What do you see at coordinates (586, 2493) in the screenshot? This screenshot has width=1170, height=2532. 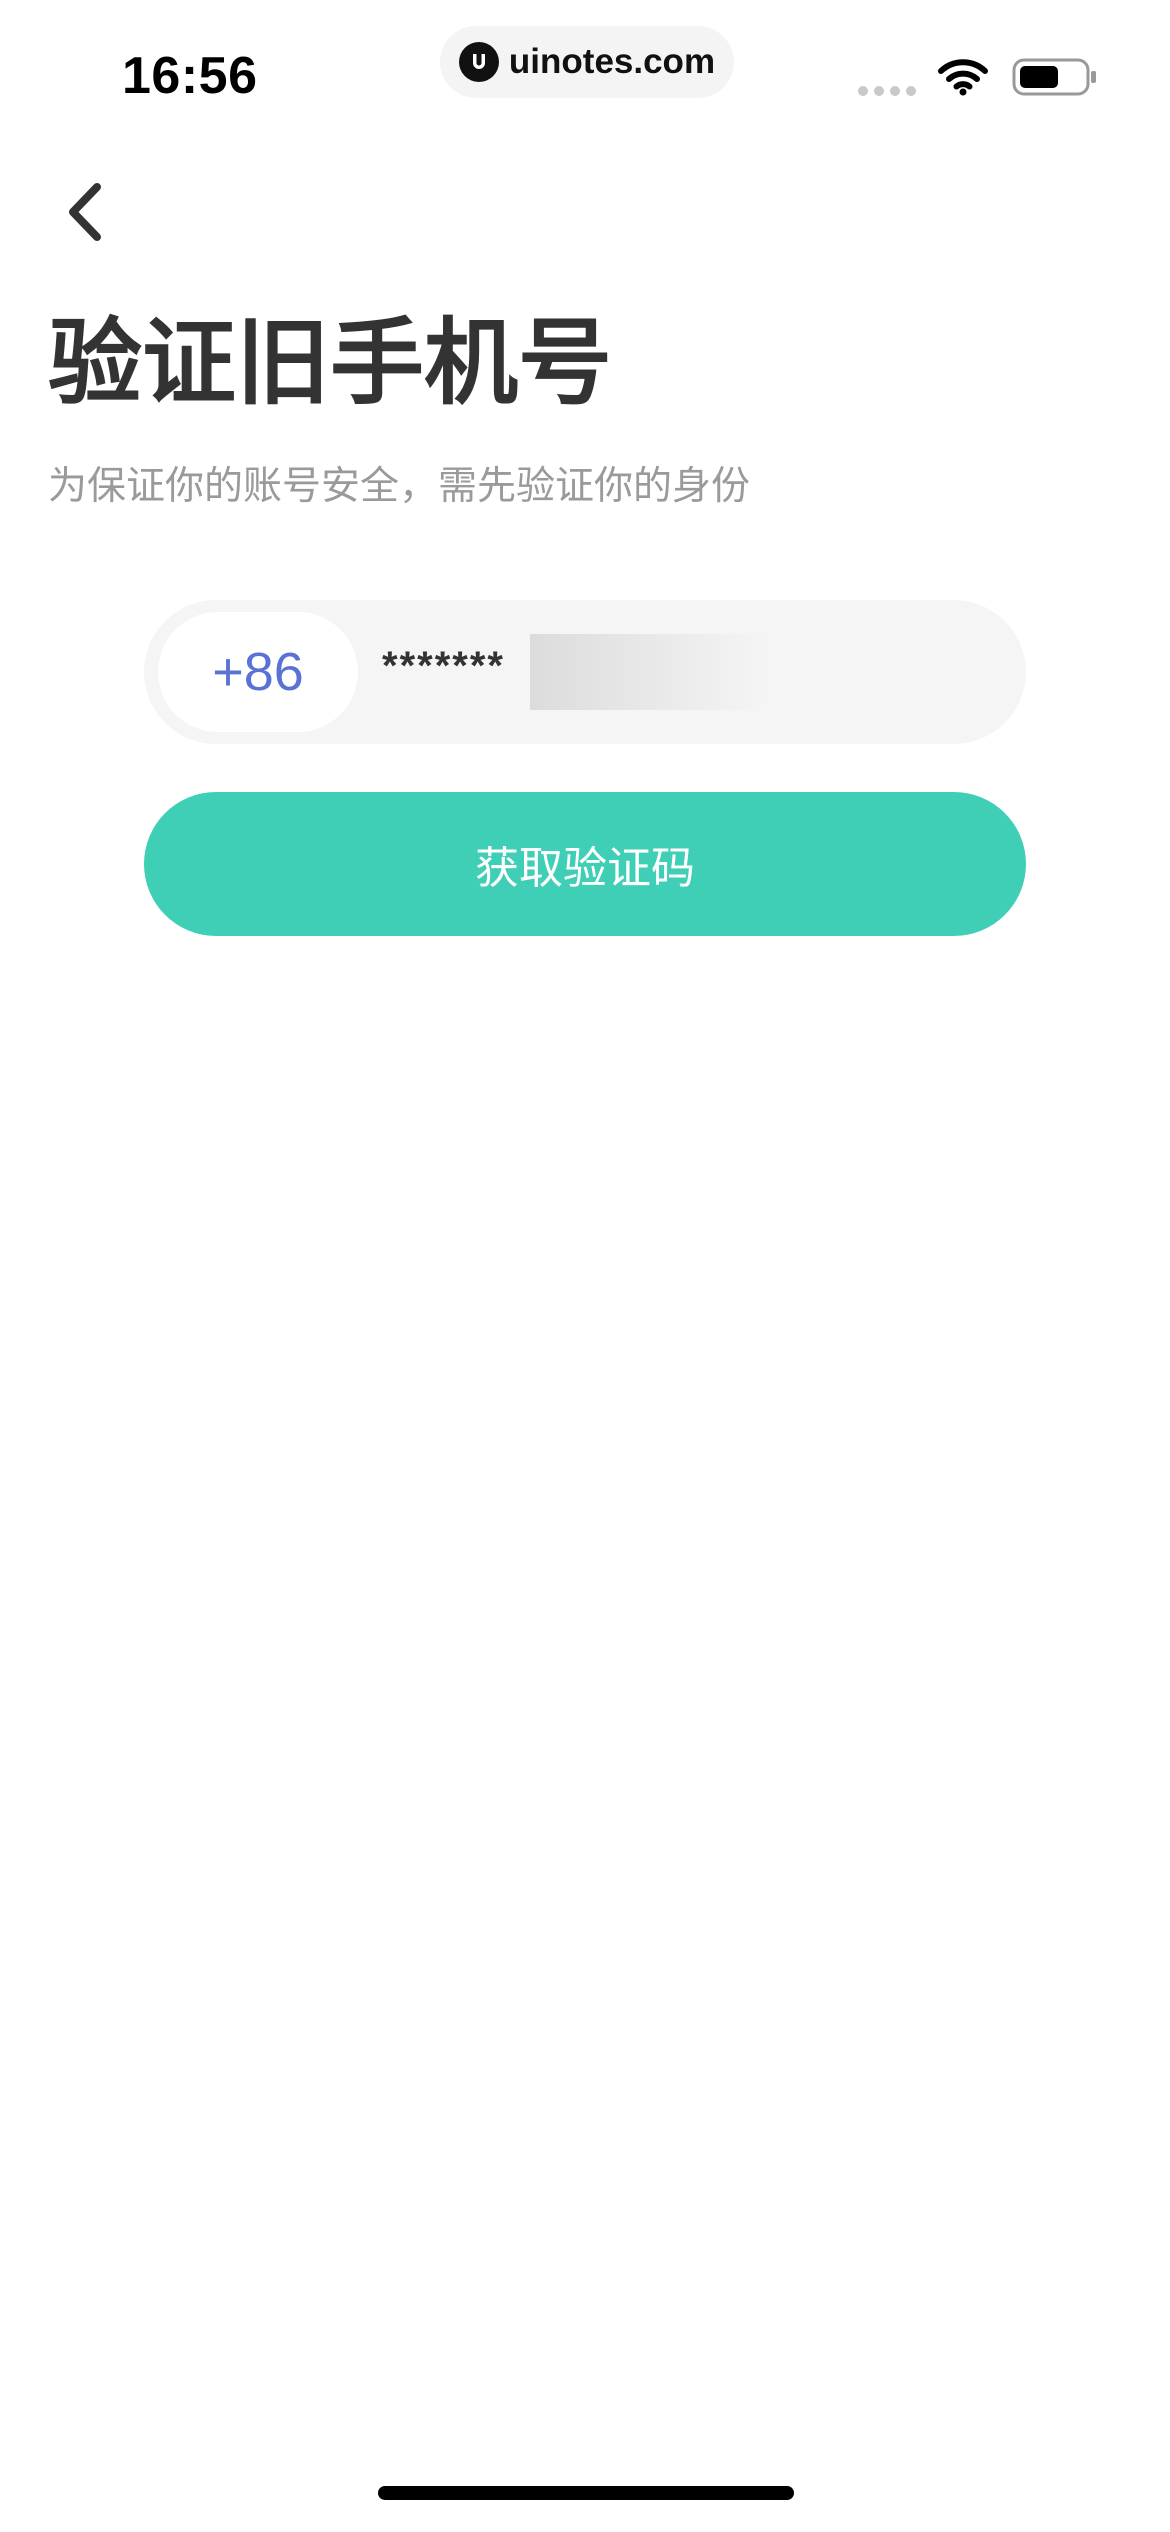 I see `home-indicator` at bounding box center [586, 2493].